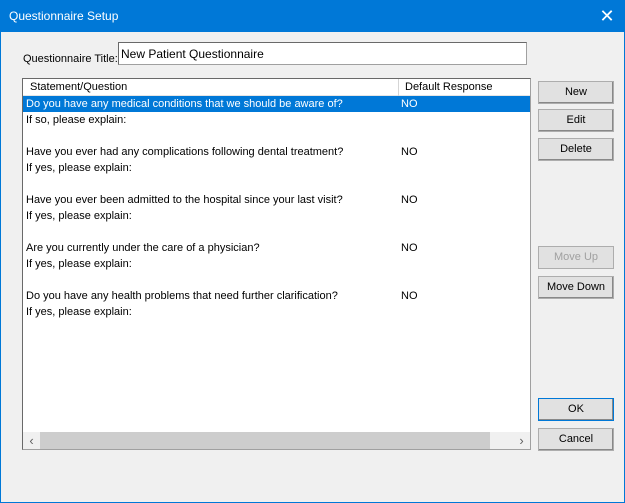 This screenshot has height=503, width=625. Describe the element at coordinates (398, 87) in the screenshot. I see `column-divider` at that location.